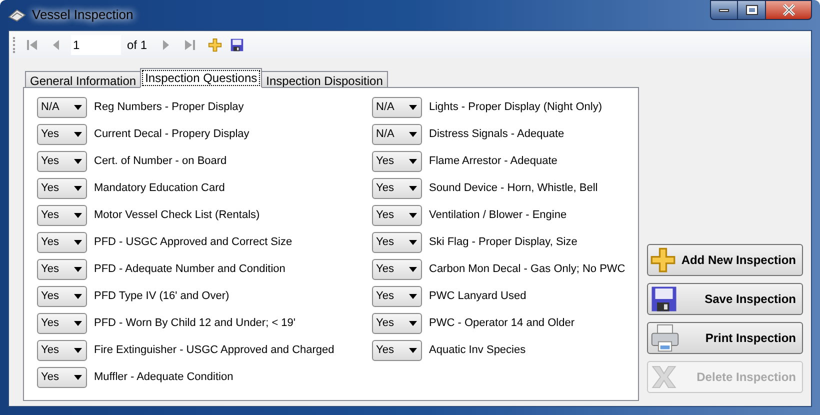 This screenshot has width=820, height=415. Describe the element at coordinates (503, 242) in the screenshot. I see `question-label: Ski Flag - Proper Display, Size` at that location.